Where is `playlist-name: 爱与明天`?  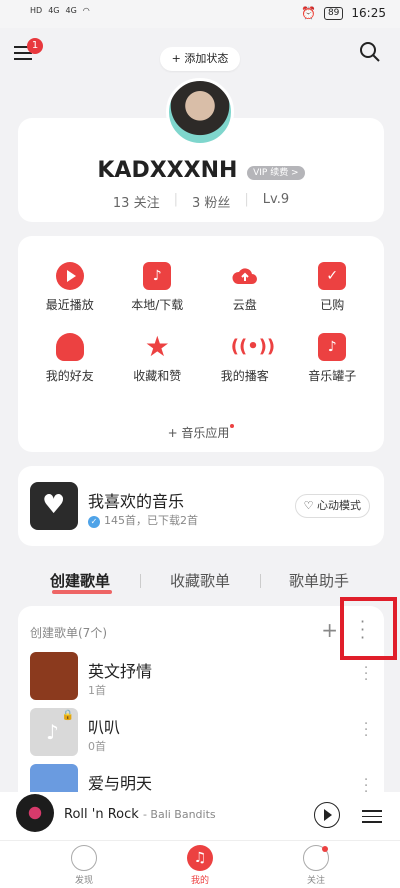 playlist-name: 爱与明天 is located at coordinates (120, 783).